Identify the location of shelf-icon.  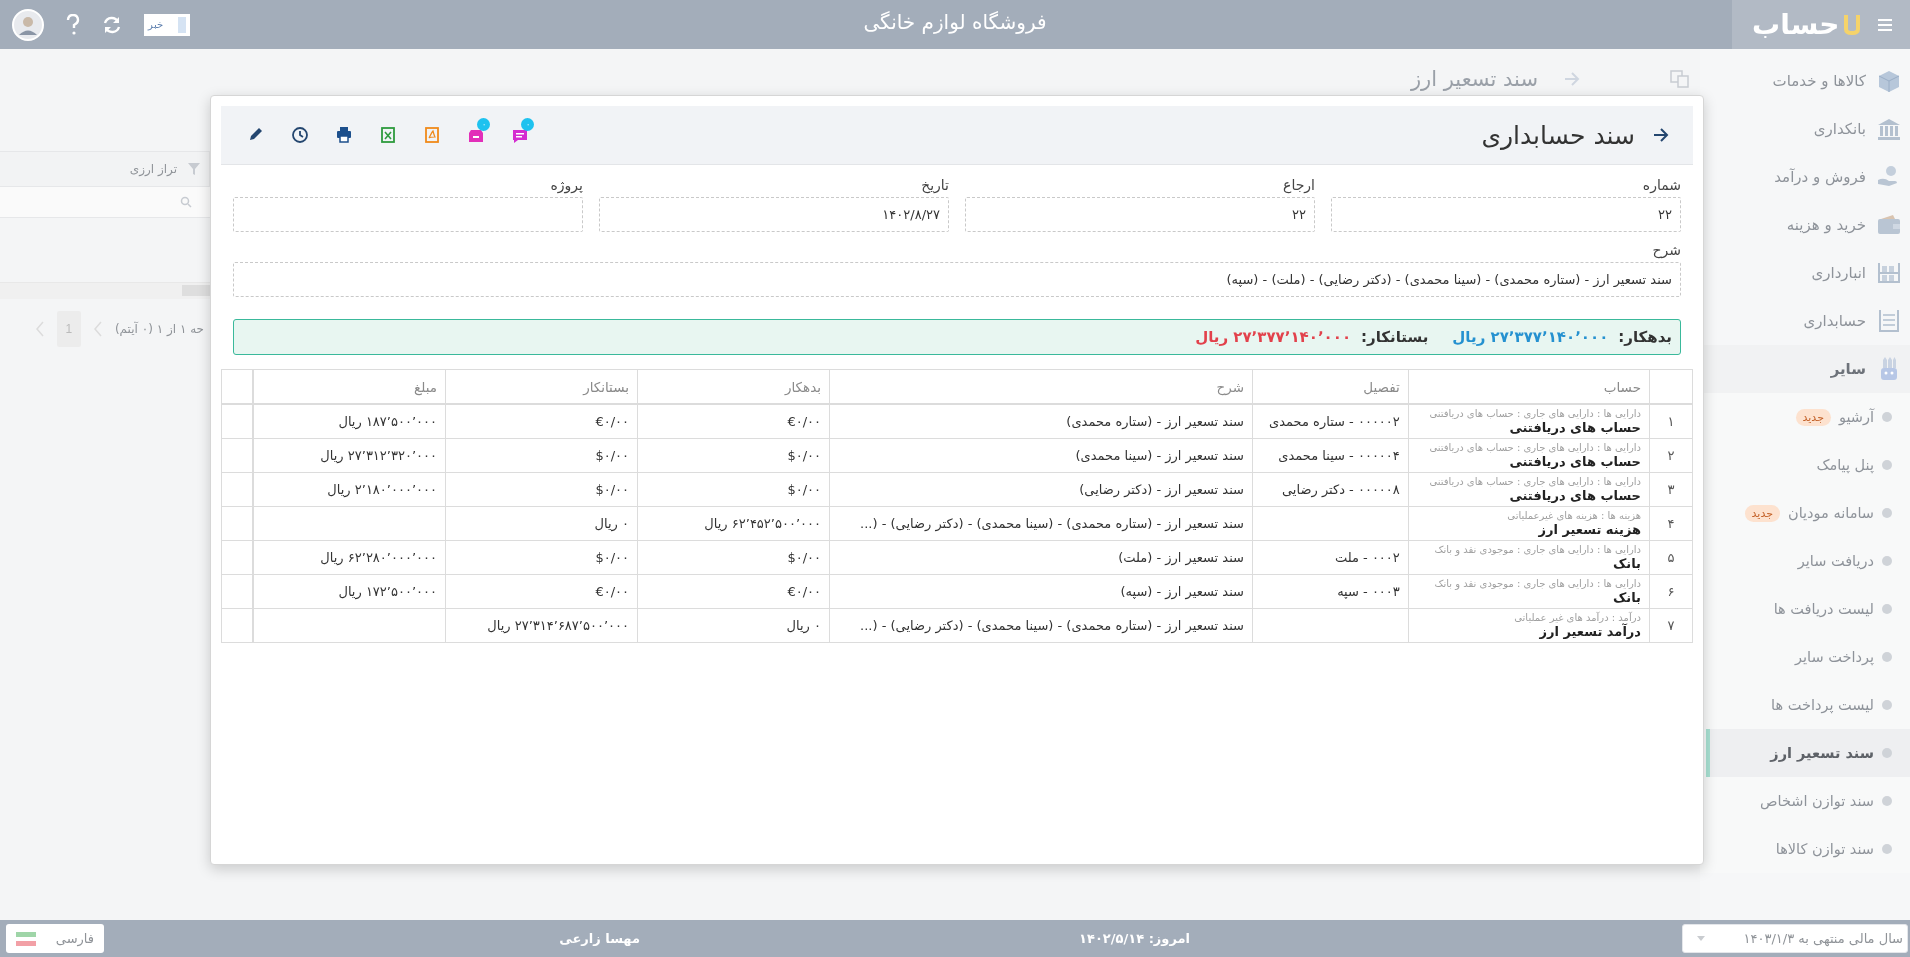
(1889, 273).